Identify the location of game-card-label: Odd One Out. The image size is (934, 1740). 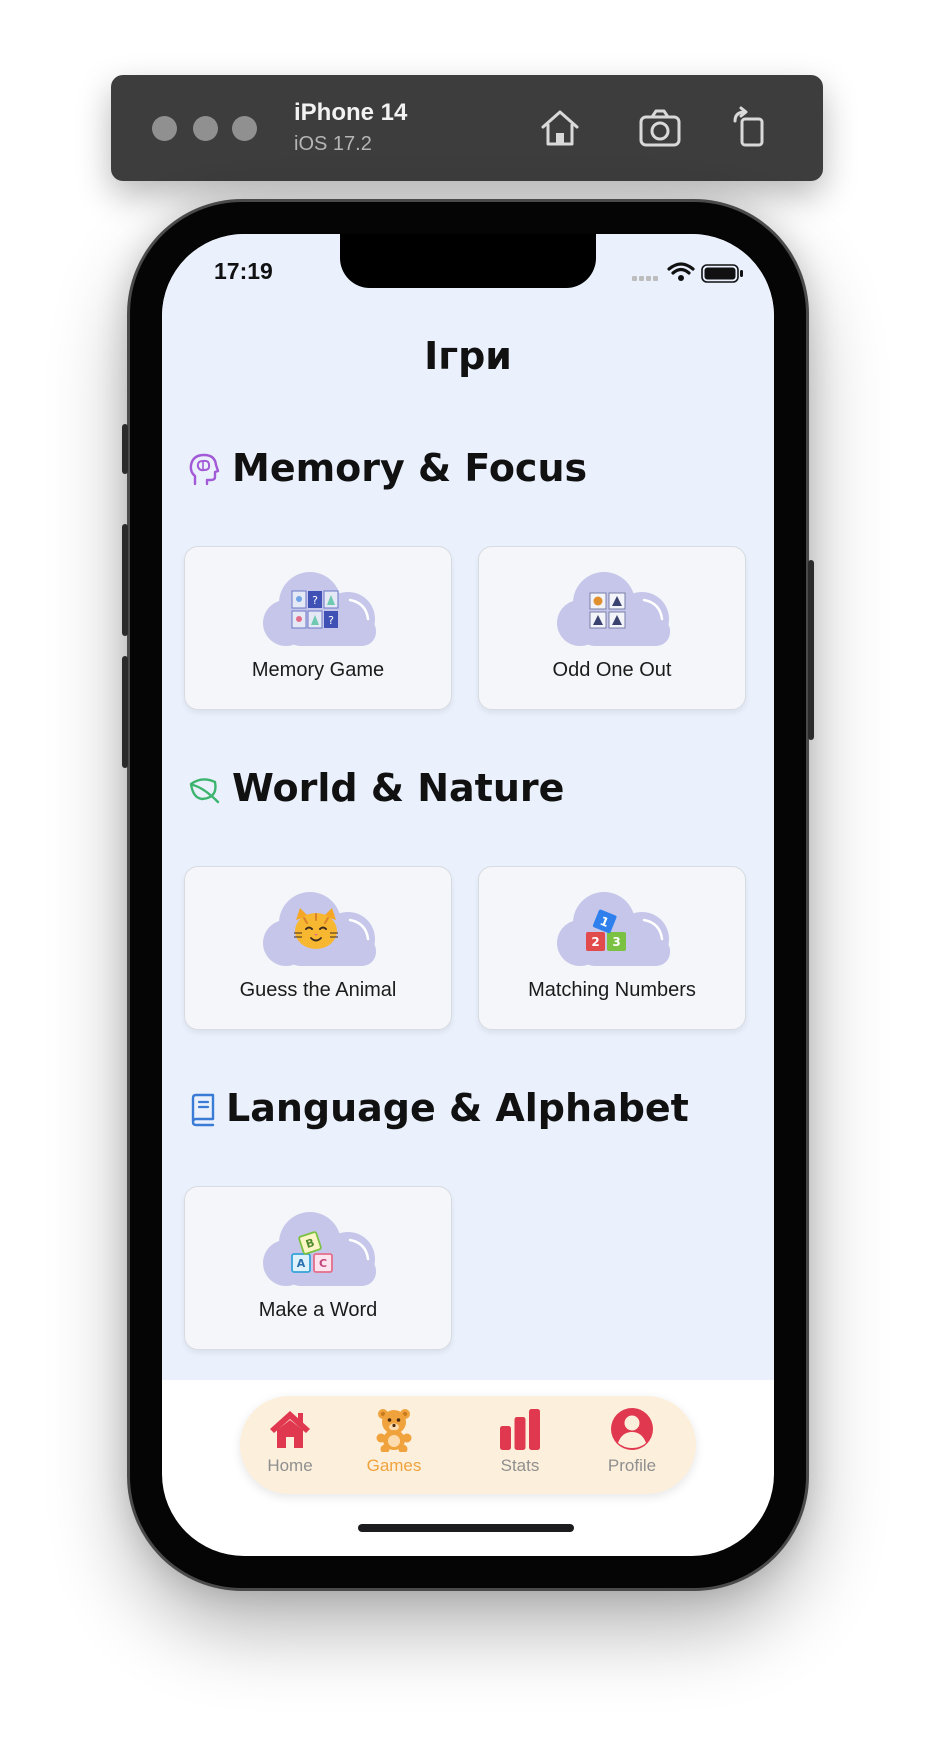
(612, 670).